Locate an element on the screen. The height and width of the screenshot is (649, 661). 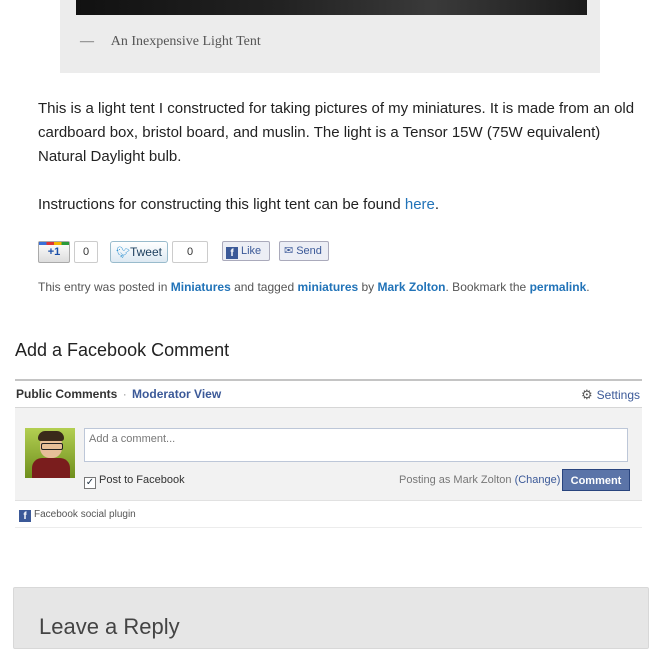
post-to-facebook-checkbox: ✓ Post to Facebook is located at coordinates (134, 481).